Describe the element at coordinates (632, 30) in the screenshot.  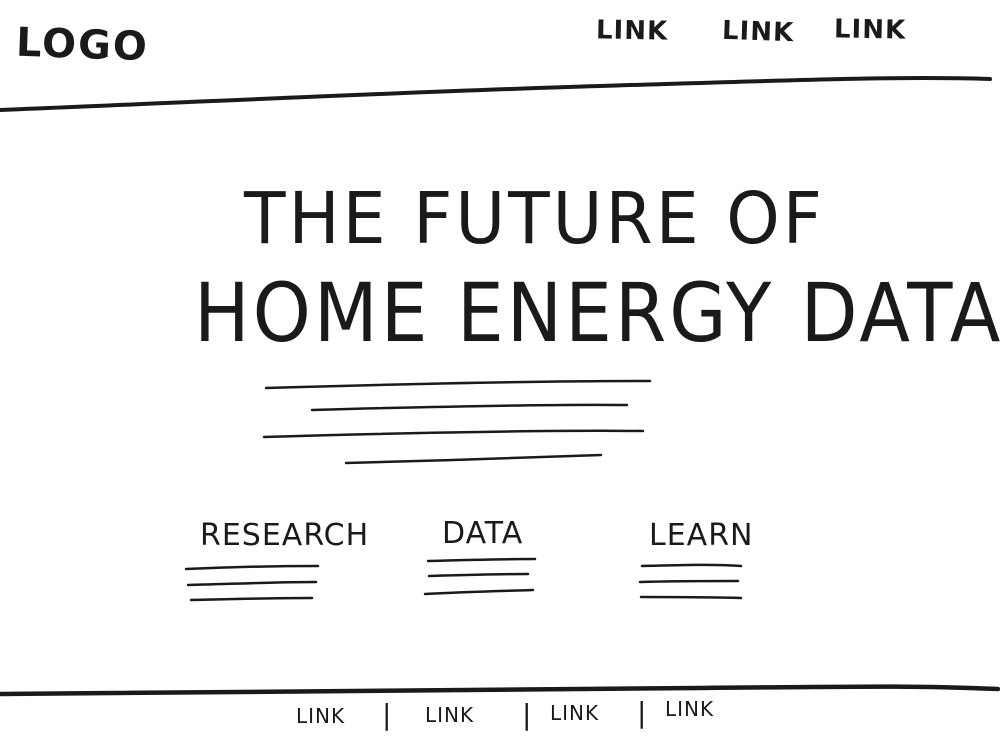
I see `top-nav-link-1: LINK` at that location.